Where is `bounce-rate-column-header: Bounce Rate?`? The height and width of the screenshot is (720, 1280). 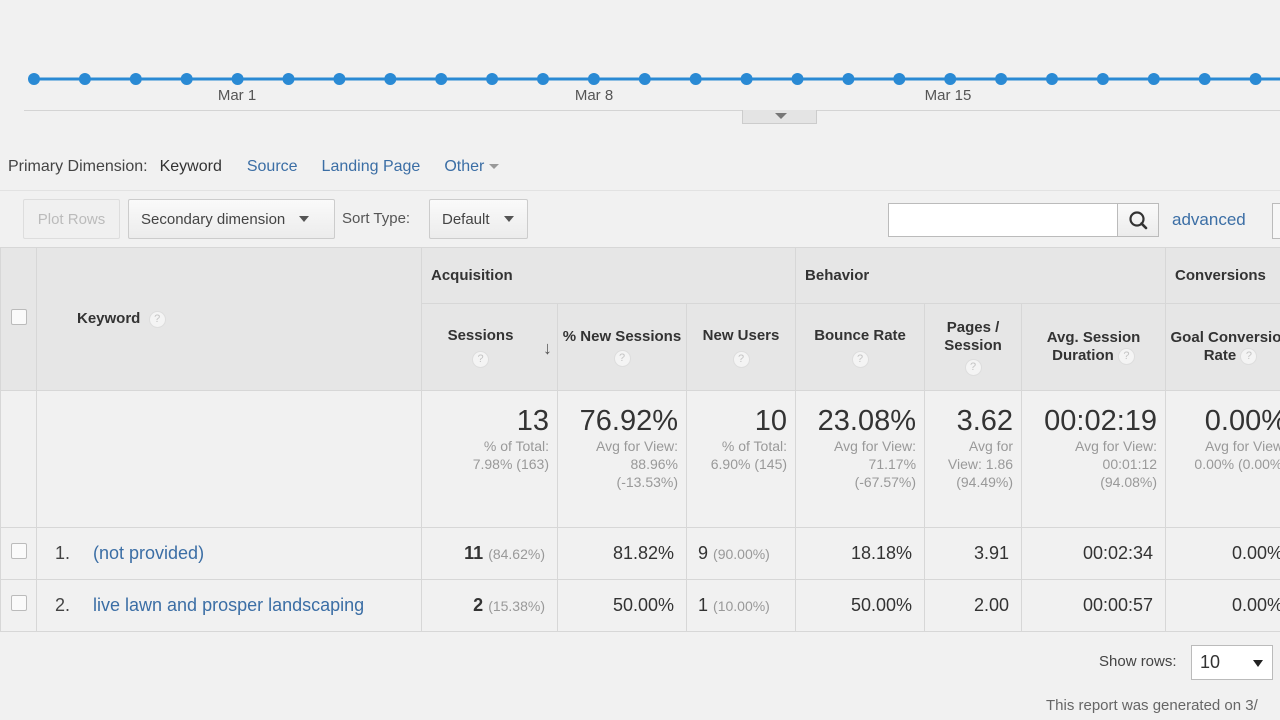
bounce-rate-column-header: Bounce Rate? is located at coordinates (860, 347).